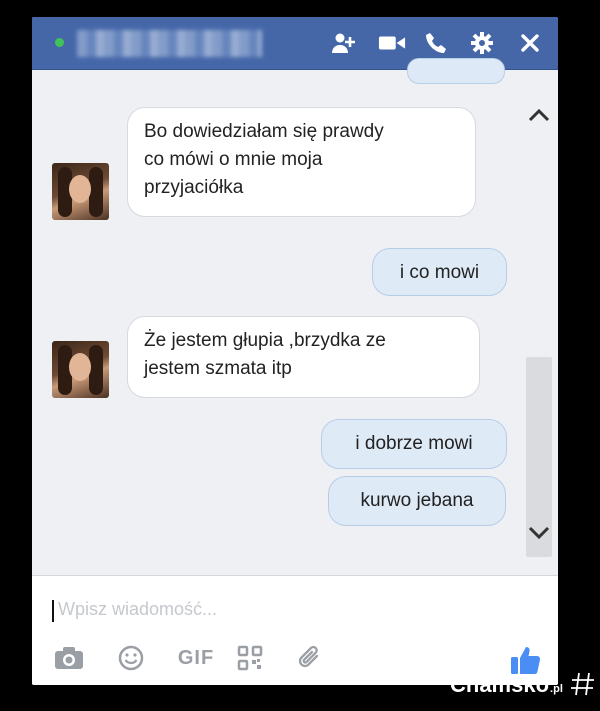 Image resolution: width=600 pixels, height=711 pixels. Describe the element at coordinates (414, 444) in the screenshot. I see `message-bubble-outgoing: i dobrze mowi` at that location.